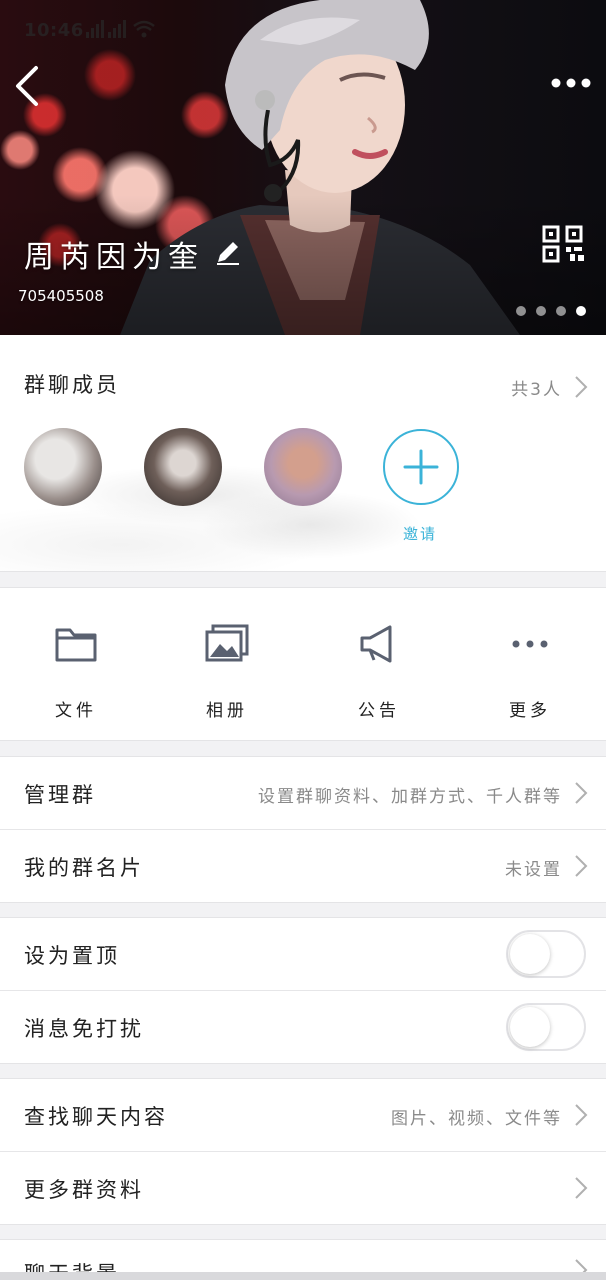  I want to click on invite-label: 邀请, so click(420, 534).